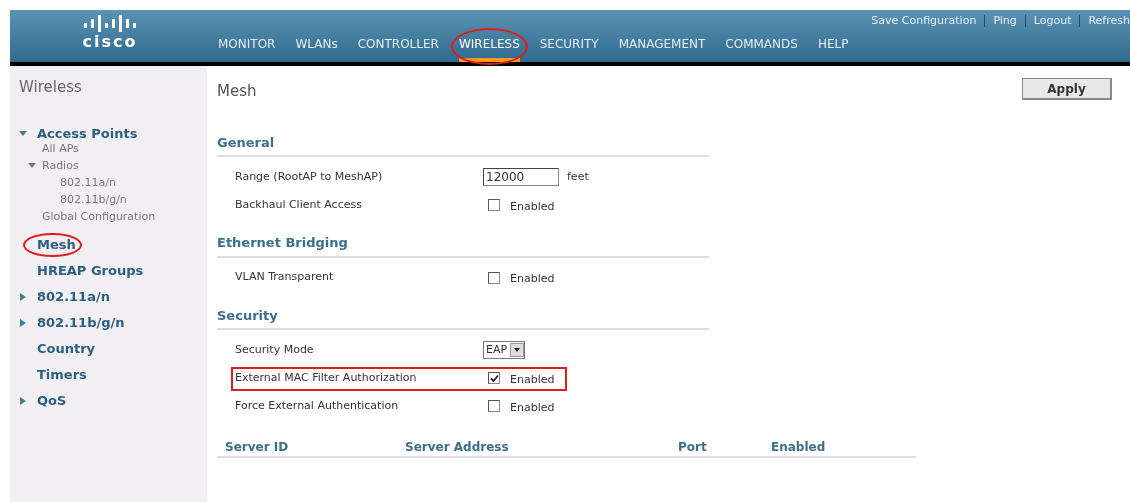 The image size is (1130, 502). I want to click on header-link: Ping, so click(1005, 21).